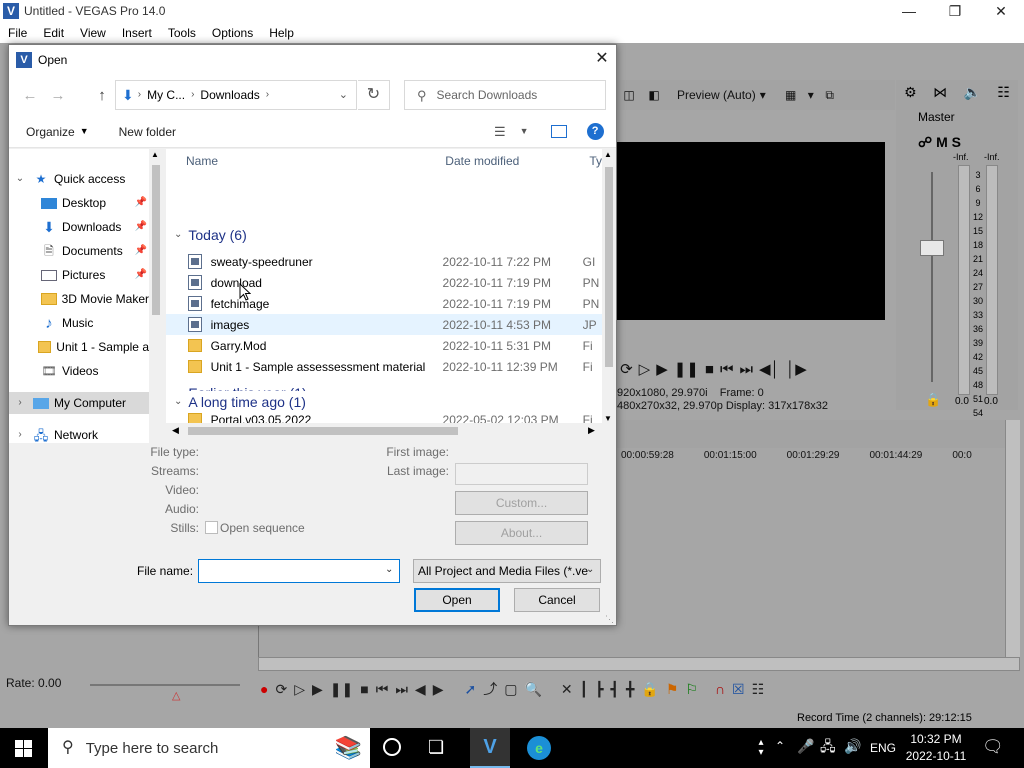  What do you see at coordinates (384, 324) in the screenshot?
I see `file-row-hovered: images 2022-10-11 4:53 PM JP` at bounding box center [384, 324].